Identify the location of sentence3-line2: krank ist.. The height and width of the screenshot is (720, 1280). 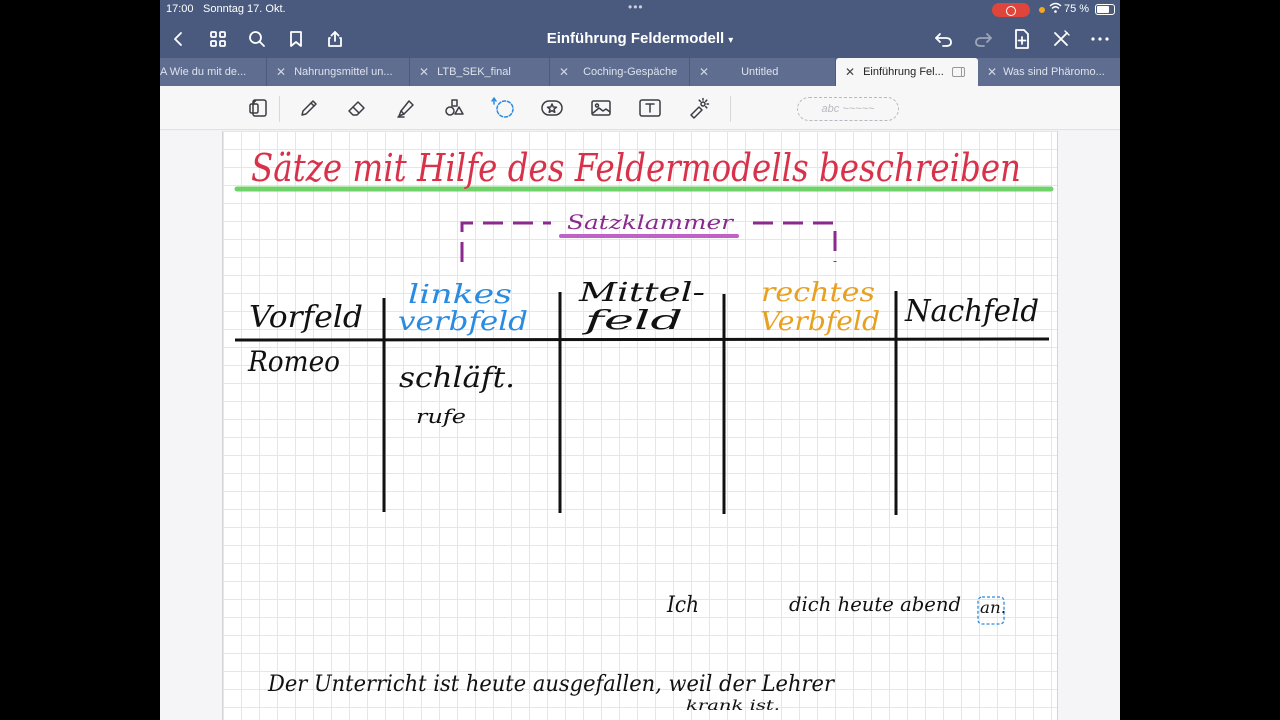
(733, 706).